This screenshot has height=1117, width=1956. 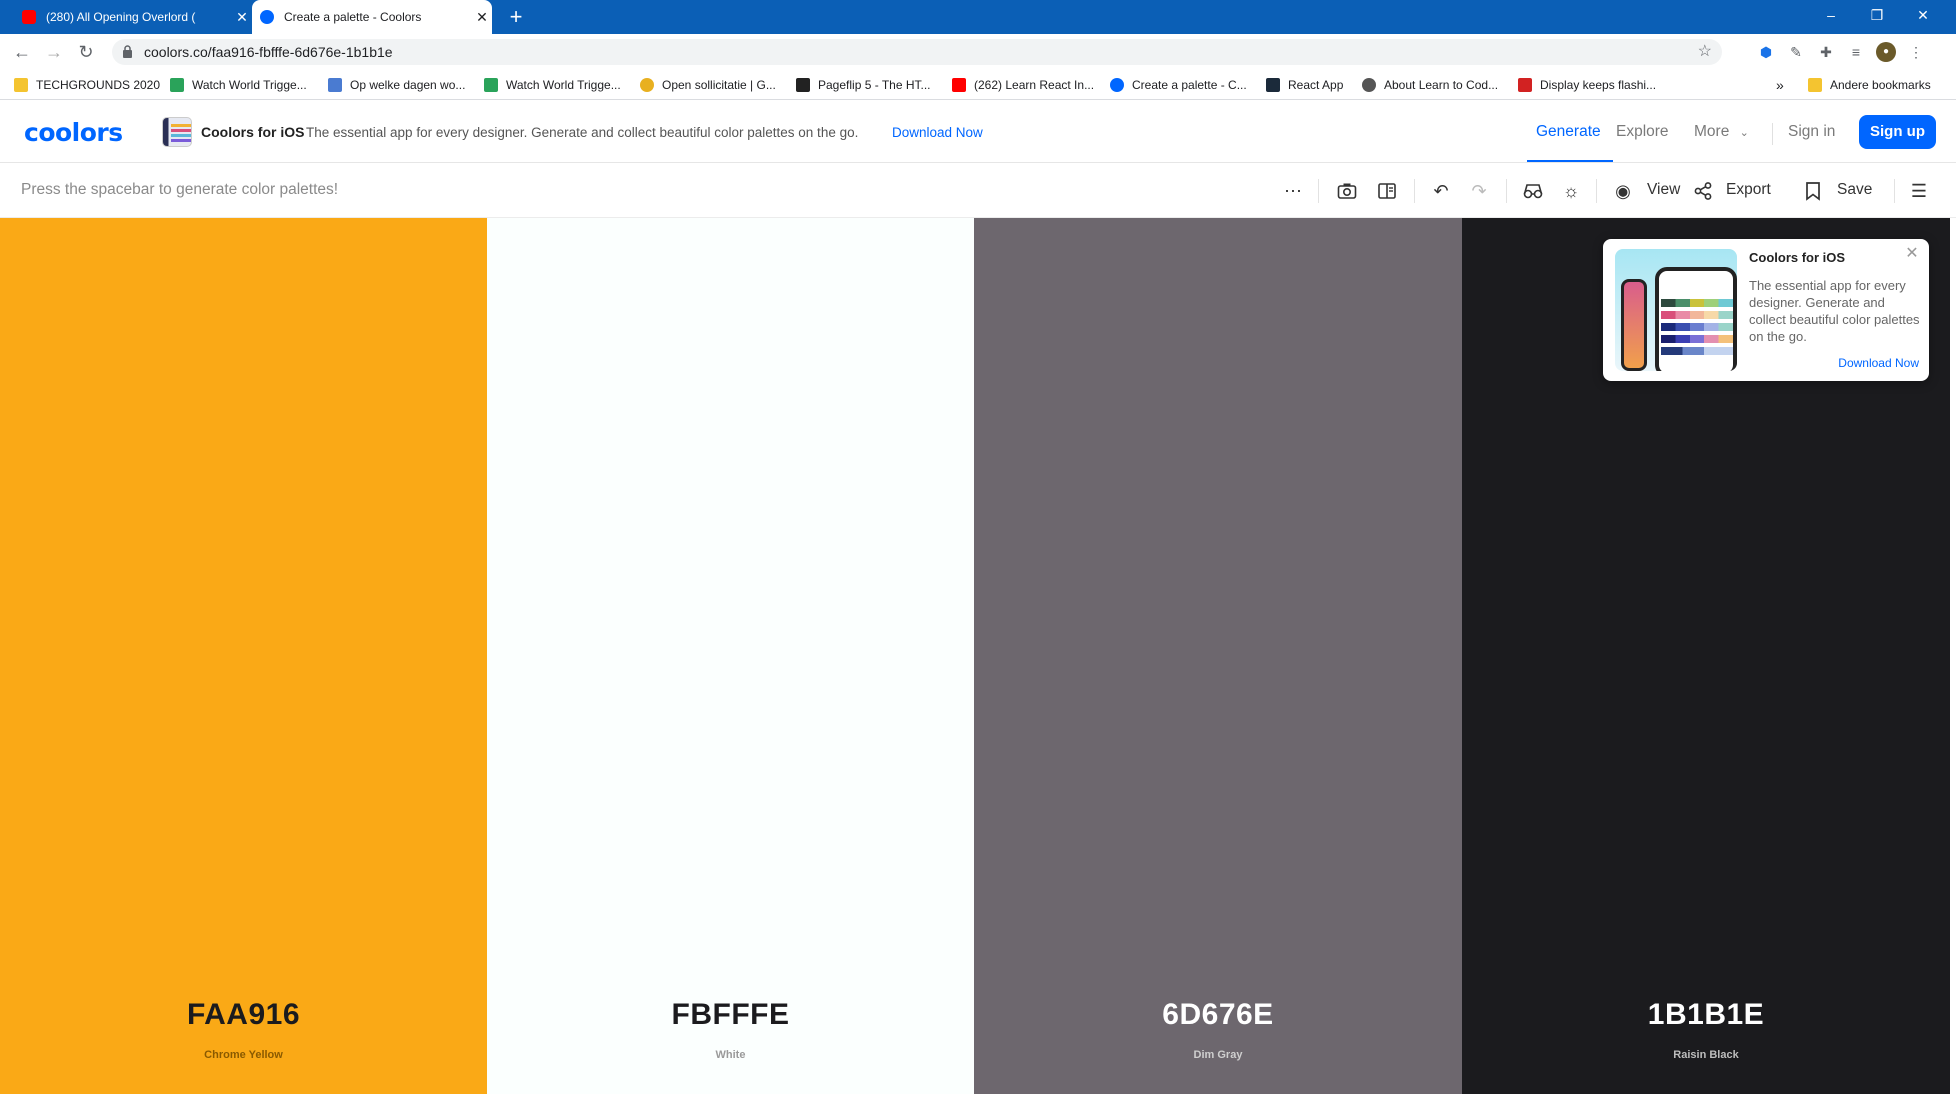 What do you see at coordinates (1293, 191) in the screenshot?
I see `more-options-icon: ⋯` at bounding box center [1293, 191].